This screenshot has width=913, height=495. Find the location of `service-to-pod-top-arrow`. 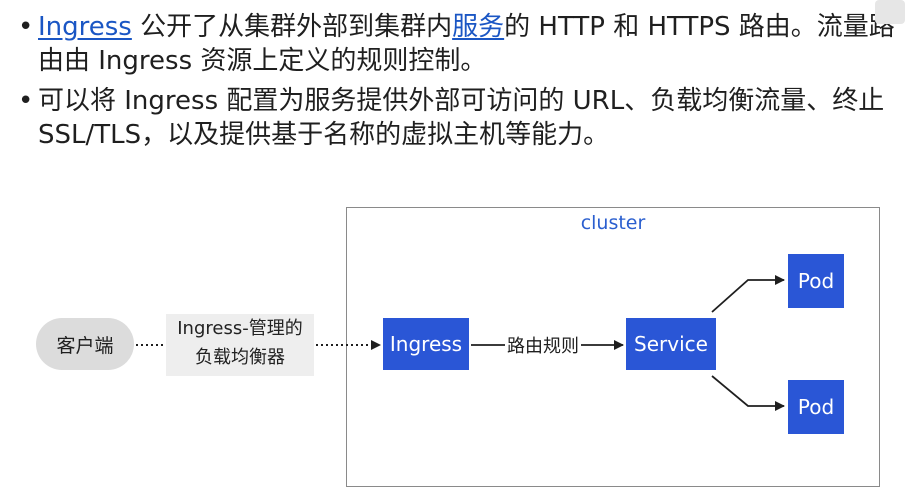

service-to-pod-top-arrow is located at coordinates (748, 294).